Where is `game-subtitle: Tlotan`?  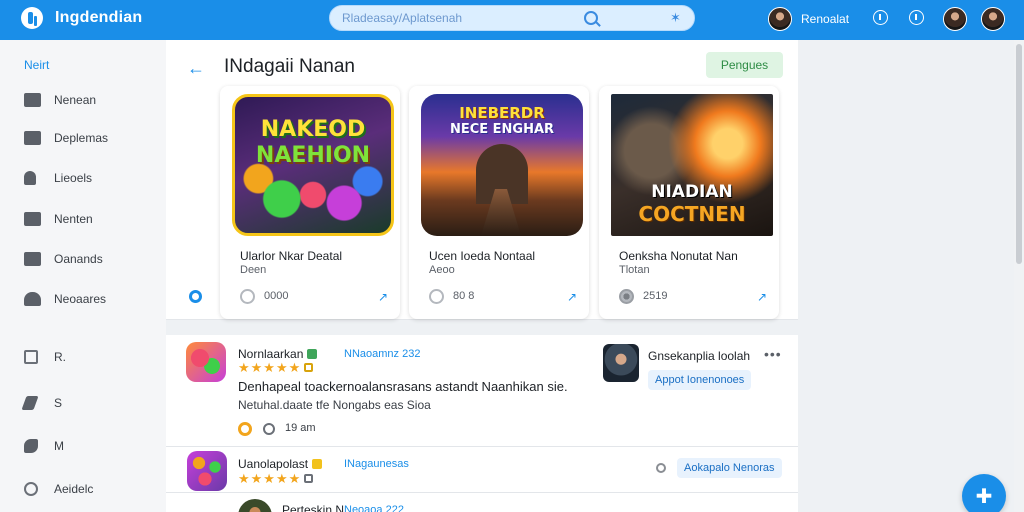 game-subtitle: Tlotan is located at coordinates (634, 270).